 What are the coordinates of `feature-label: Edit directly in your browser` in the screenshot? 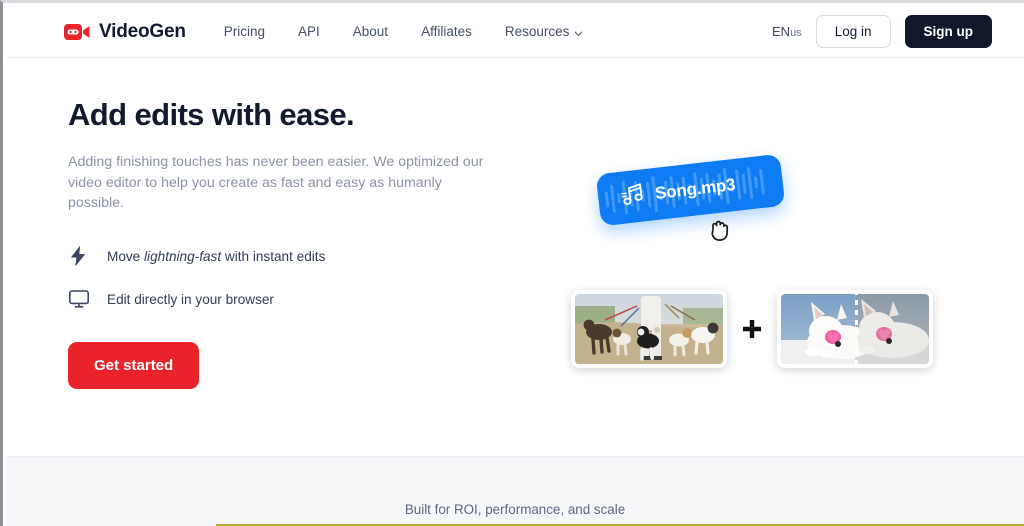 It's located at (190, 299).